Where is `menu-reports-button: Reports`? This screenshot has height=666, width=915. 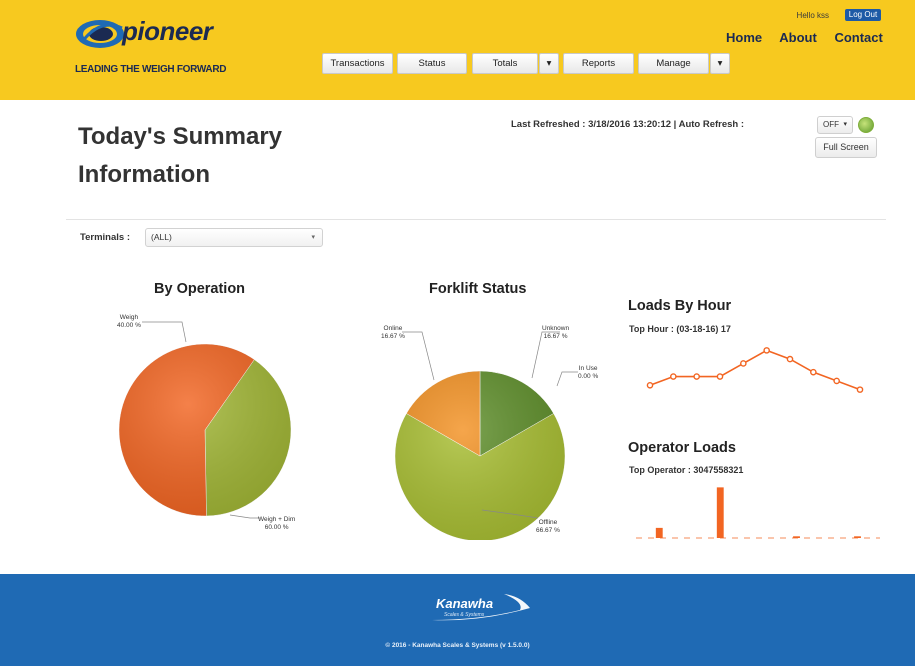 menu-reports-button: Reports is located at coordinates (598, 63).